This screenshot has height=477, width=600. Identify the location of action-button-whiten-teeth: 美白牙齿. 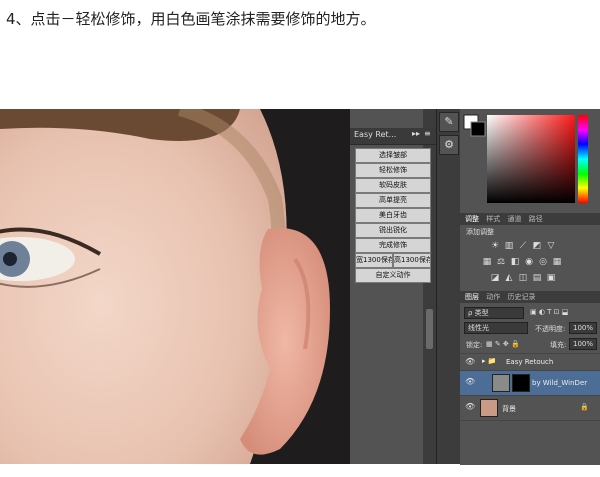
(393, 215).